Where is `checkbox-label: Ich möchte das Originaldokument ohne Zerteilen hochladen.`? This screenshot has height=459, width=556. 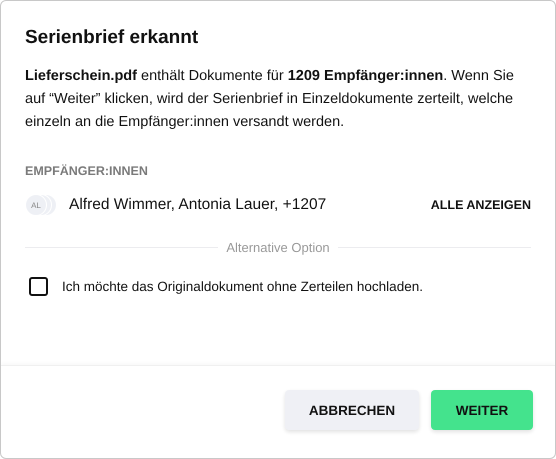
checkbox-label: Ich möchte das Originaldokument ohne Zerteilen hochladen. is located at coordinates (242, 286).